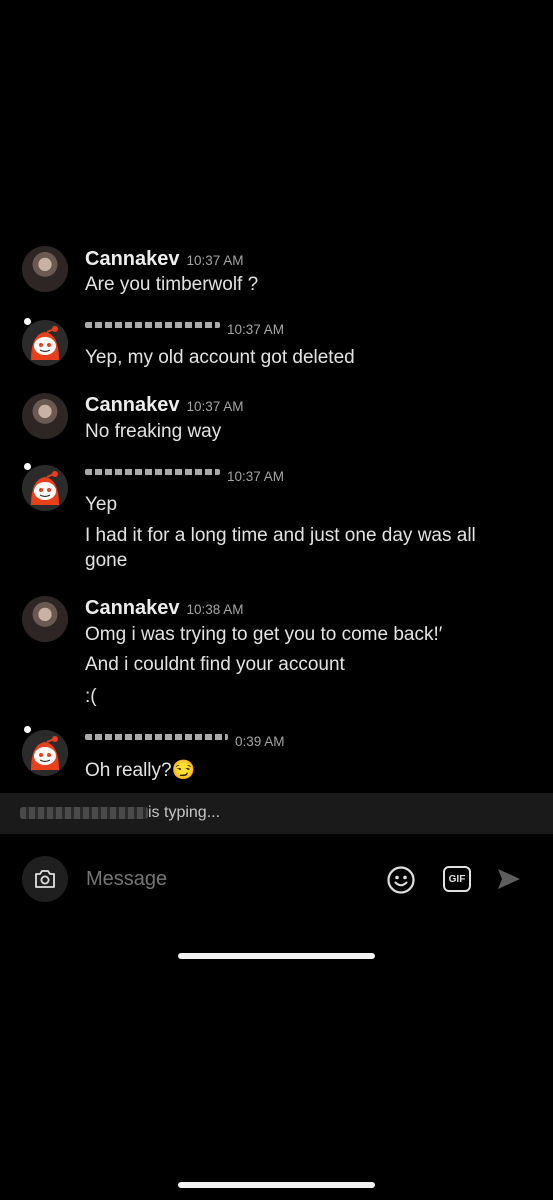 This screenshot has width=553, height=1200. What do you see at coordinates (140, 770) in the screenshot?
I see `message-text: Oh really?😏` at bounding box center [140, 770].